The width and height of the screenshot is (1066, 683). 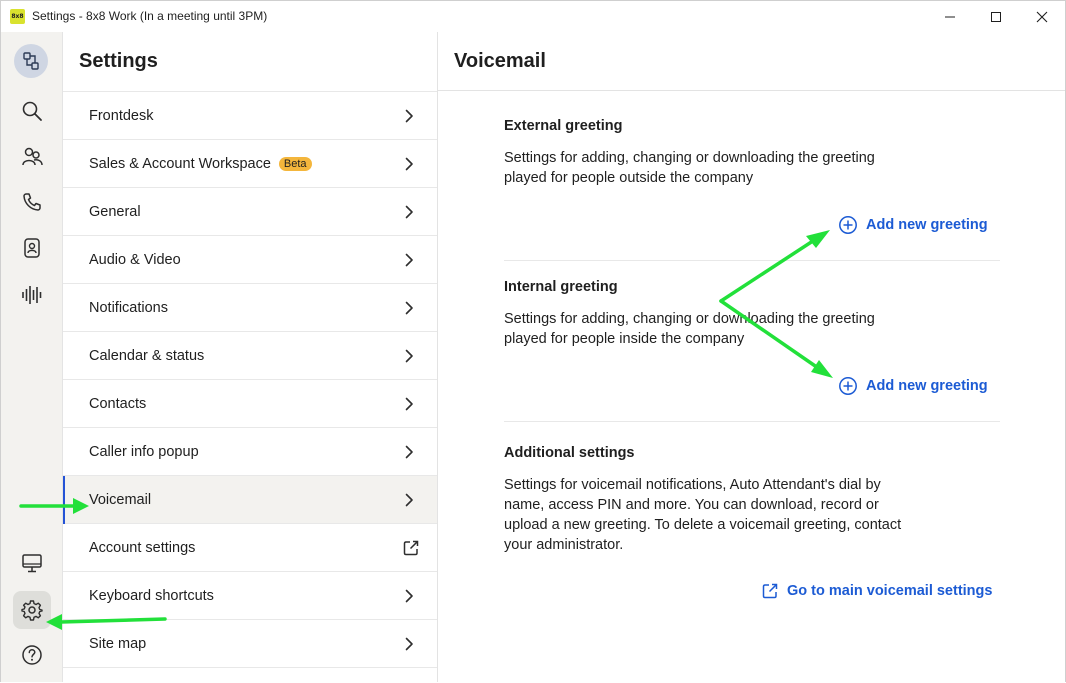 I want to click on nav-item-account-settings: Account settings, so click(x=250, y=548).